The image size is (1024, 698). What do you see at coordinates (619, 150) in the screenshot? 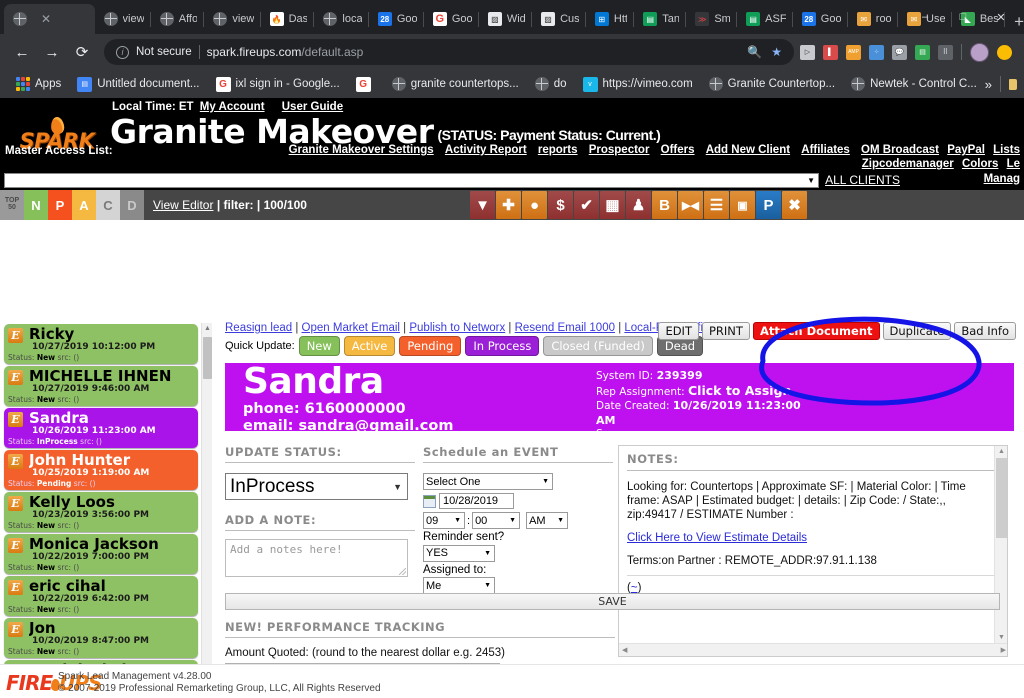
I see `nav-prospector: Prospector` at bounding box center [619, 150].